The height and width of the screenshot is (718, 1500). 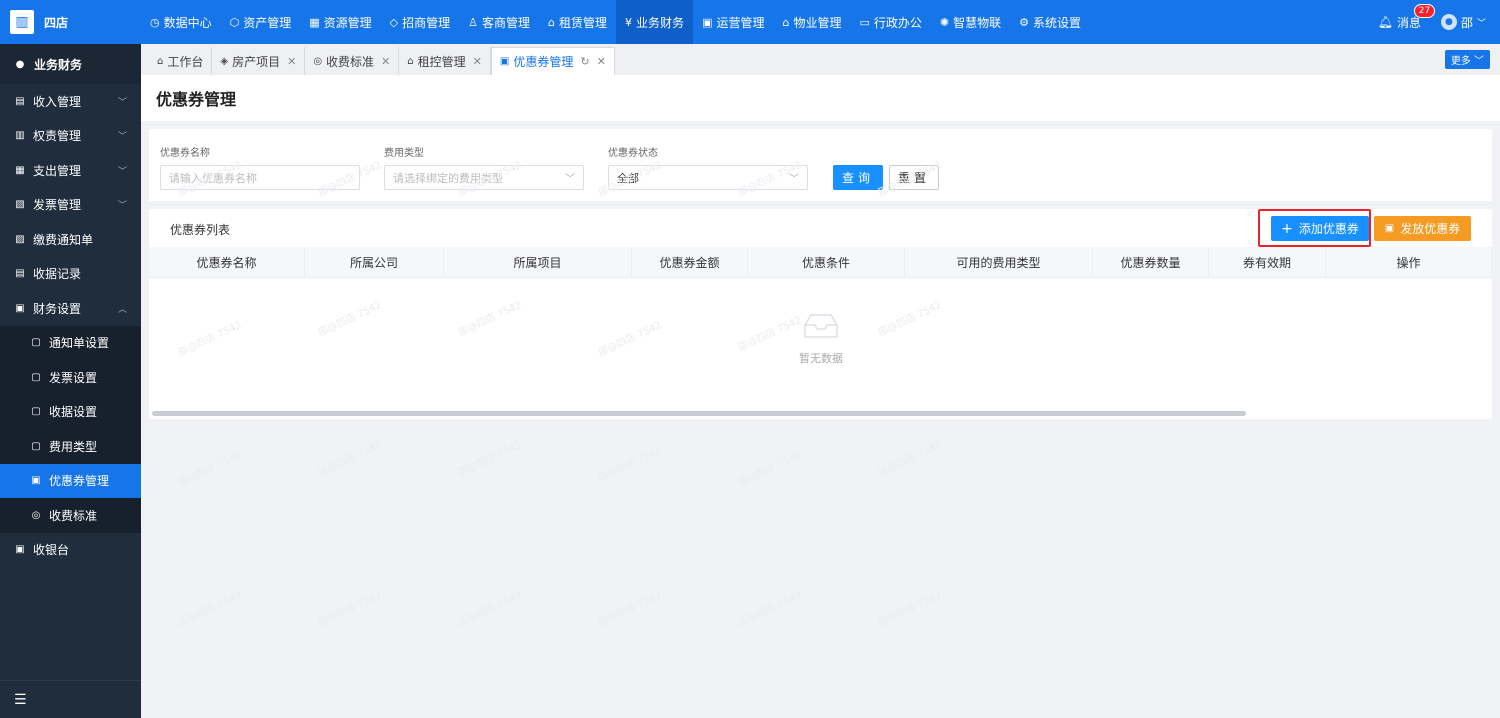 What do you see at coordinates (708, 177) in the screenshot?
I see `coupon-status-select: 全部 ﹀` at bounding box center [708, 177].